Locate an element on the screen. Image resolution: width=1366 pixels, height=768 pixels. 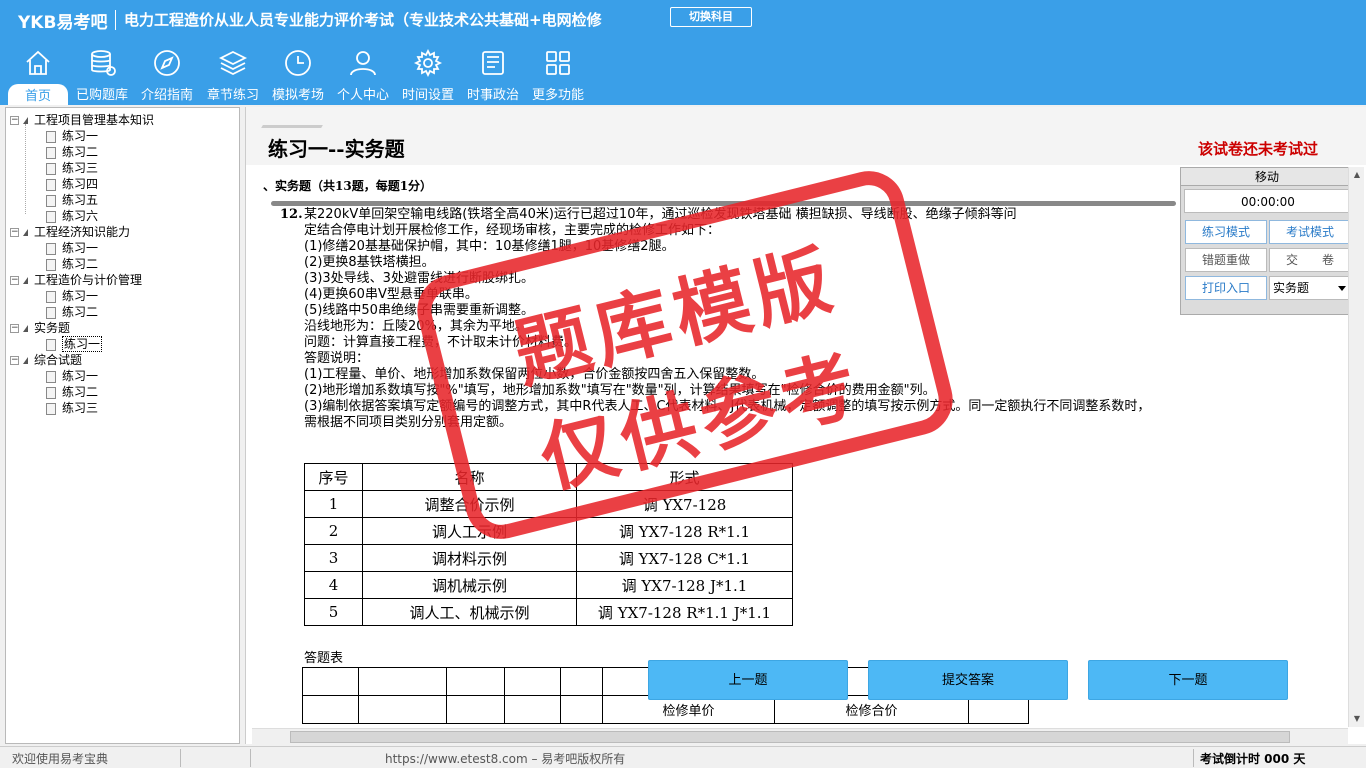
nav-current-affairs: 时事政治 is located at coordinates (493, 76).